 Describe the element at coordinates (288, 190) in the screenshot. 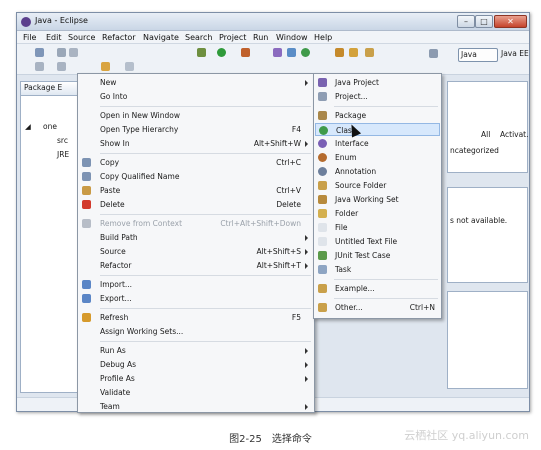

I see `shortcut-label: Ctrl+V` at that location.